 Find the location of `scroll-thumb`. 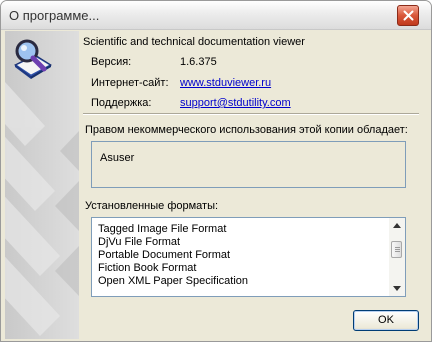

scroll-thumb is located at coordinates (396, 249).